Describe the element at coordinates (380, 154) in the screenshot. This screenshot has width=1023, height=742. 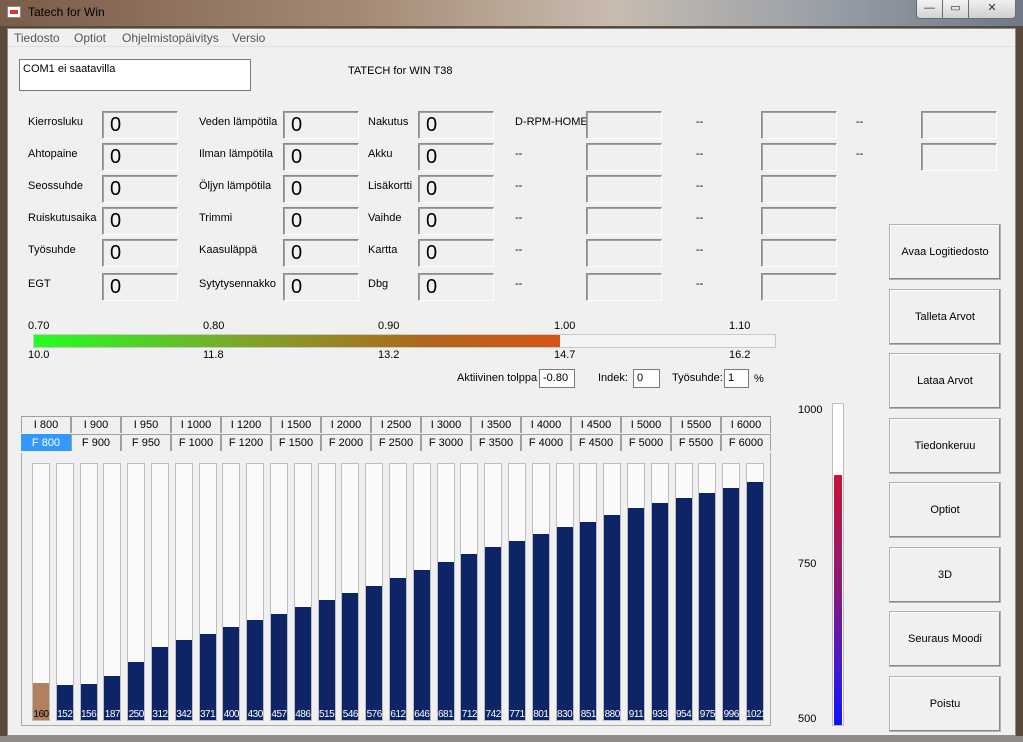
I see `gauge-label: Akku` at that location.